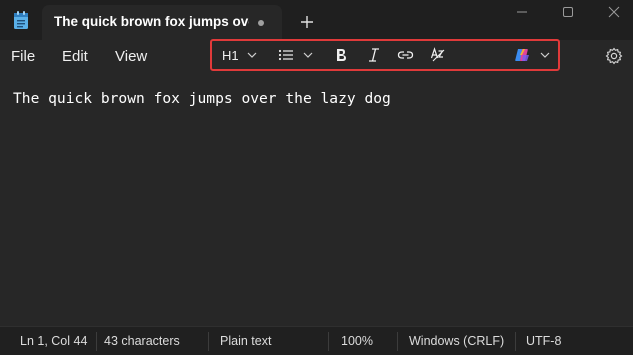 This screenshot has height=355, width=633. What do you see at coordinates (285, 55) in the screenshot?
I see `list-icon` at bounding box center [285, 55].